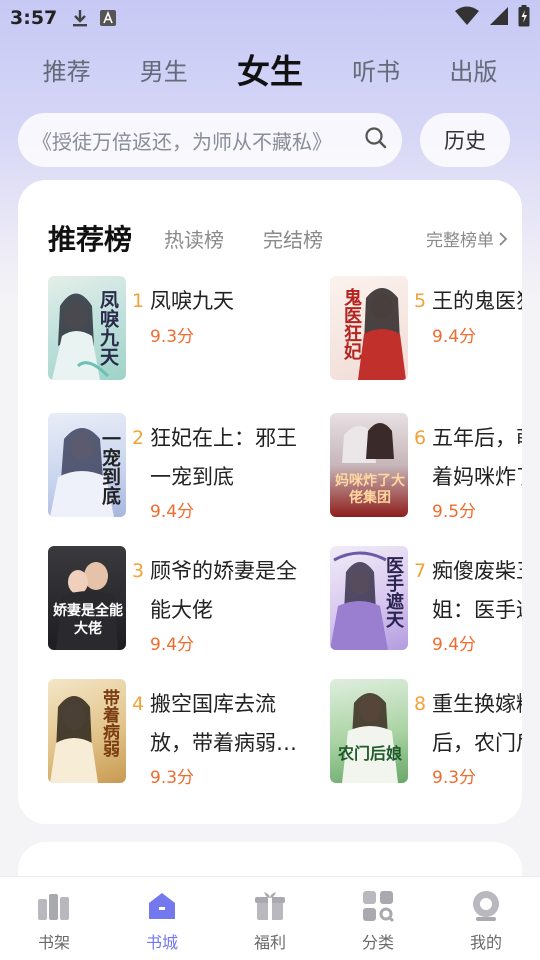 Image resolution: width=540 pixels, height=960 pixels. Describe the element at coordinates (393, 592) in the screenshot. I see `book-cover-title: 医手遮天` at that location.